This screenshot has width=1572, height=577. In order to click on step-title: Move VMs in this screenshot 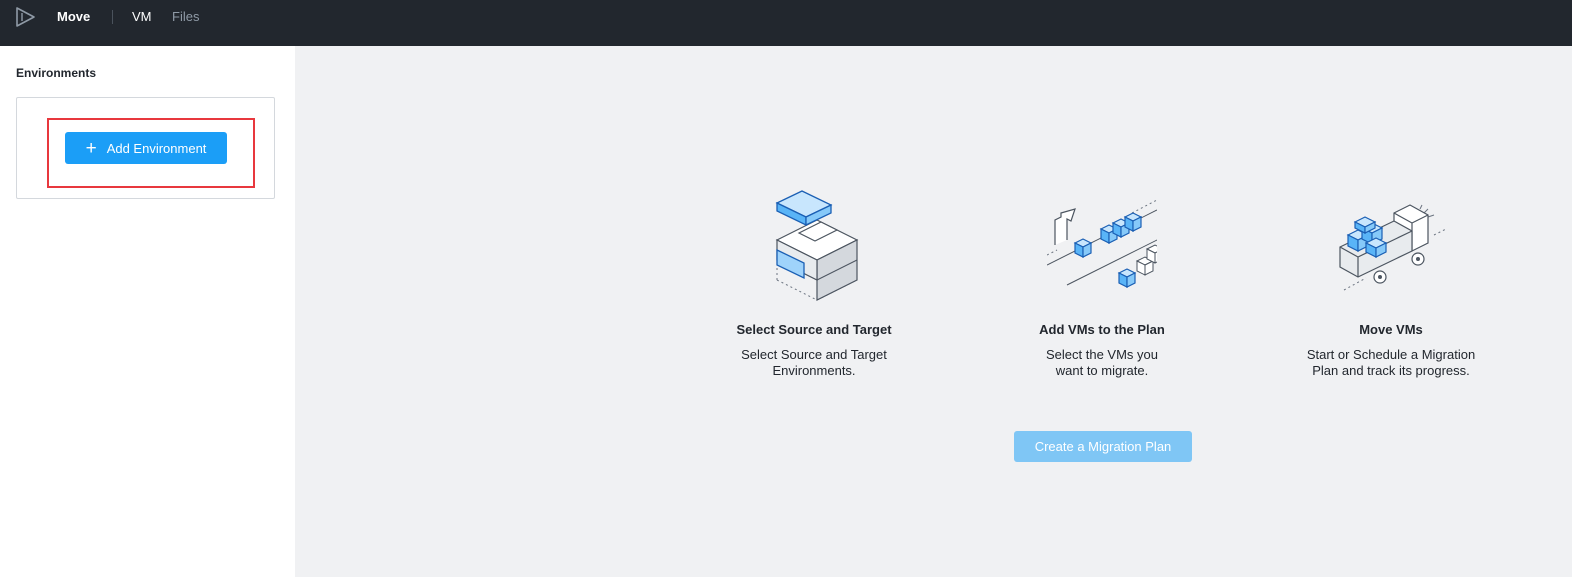, I will do `click(1391, 329)`.